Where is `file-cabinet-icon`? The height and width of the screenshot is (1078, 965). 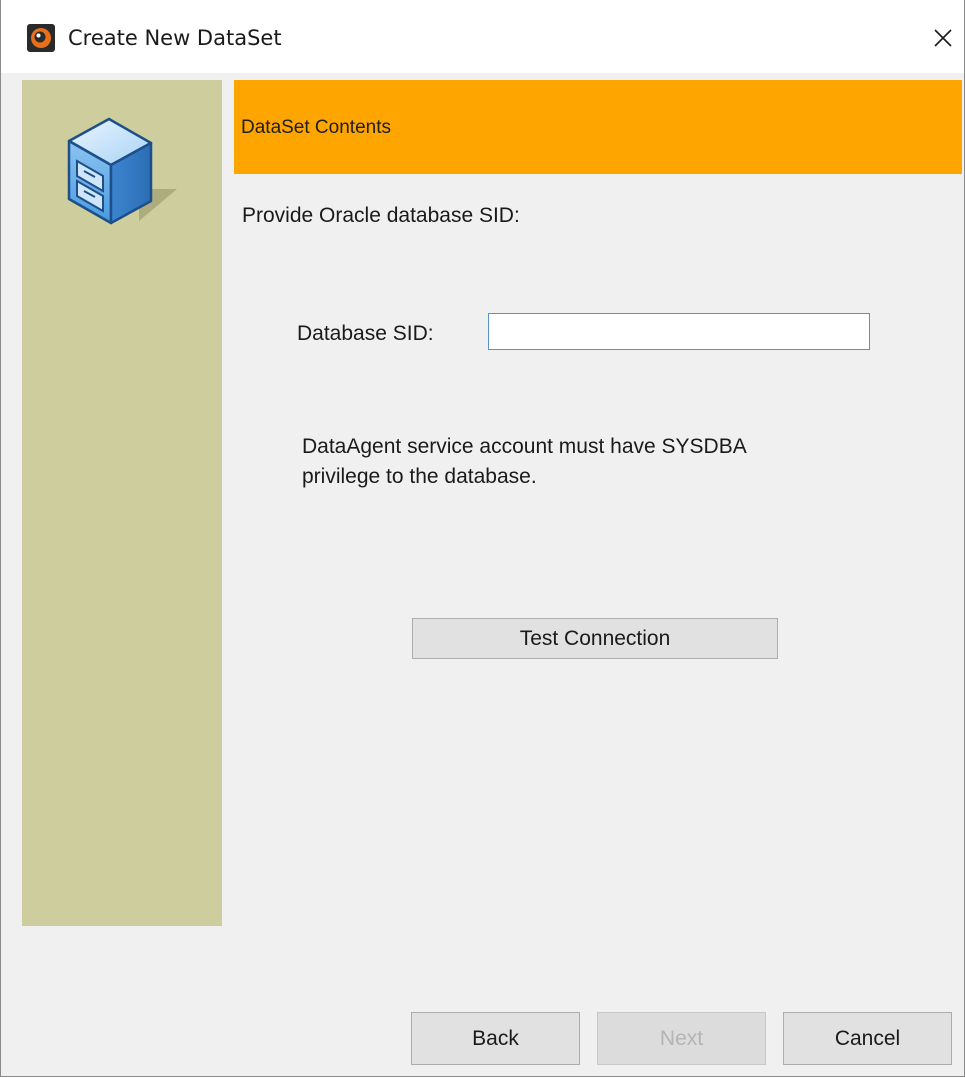
file-cabinet-icon is located at coordinates (122, 171).